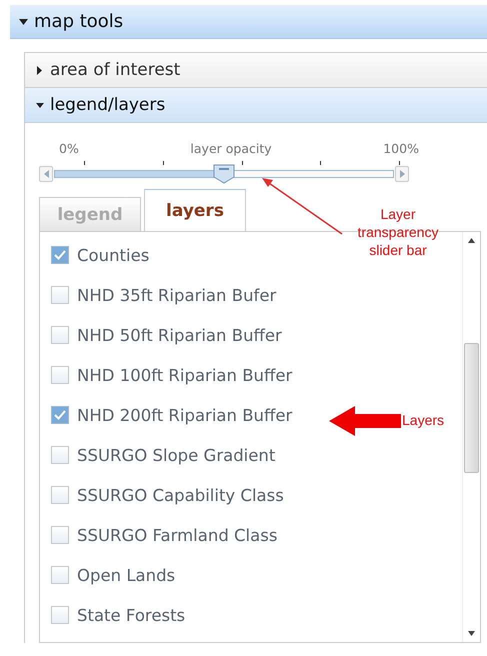 This screenshot has width=487, height=656. Describe the element at coordinates (184, 375) in the screenshot. I see `layer-name: NHD 100ft Riparian Buffer` at that location.